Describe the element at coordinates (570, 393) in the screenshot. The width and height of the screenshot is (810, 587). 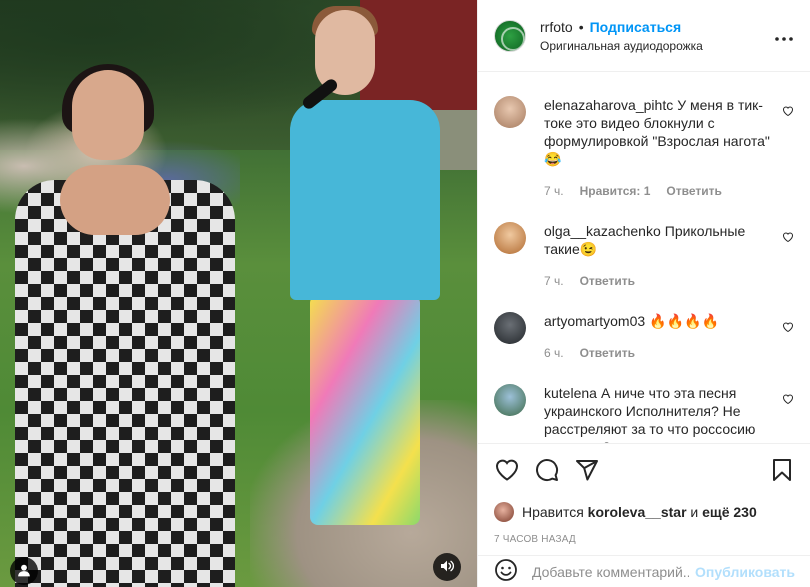
I see `commenter-username: kutelena` at that location.